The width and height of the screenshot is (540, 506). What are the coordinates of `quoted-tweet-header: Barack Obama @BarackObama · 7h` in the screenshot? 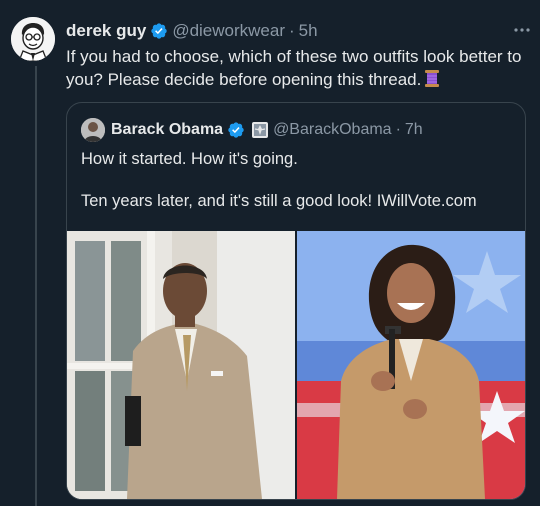 It's located at (297, 130).